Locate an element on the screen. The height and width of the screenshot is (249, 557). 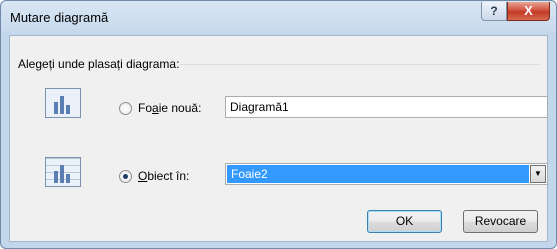
group-divider is located at coordinates (360, 65).